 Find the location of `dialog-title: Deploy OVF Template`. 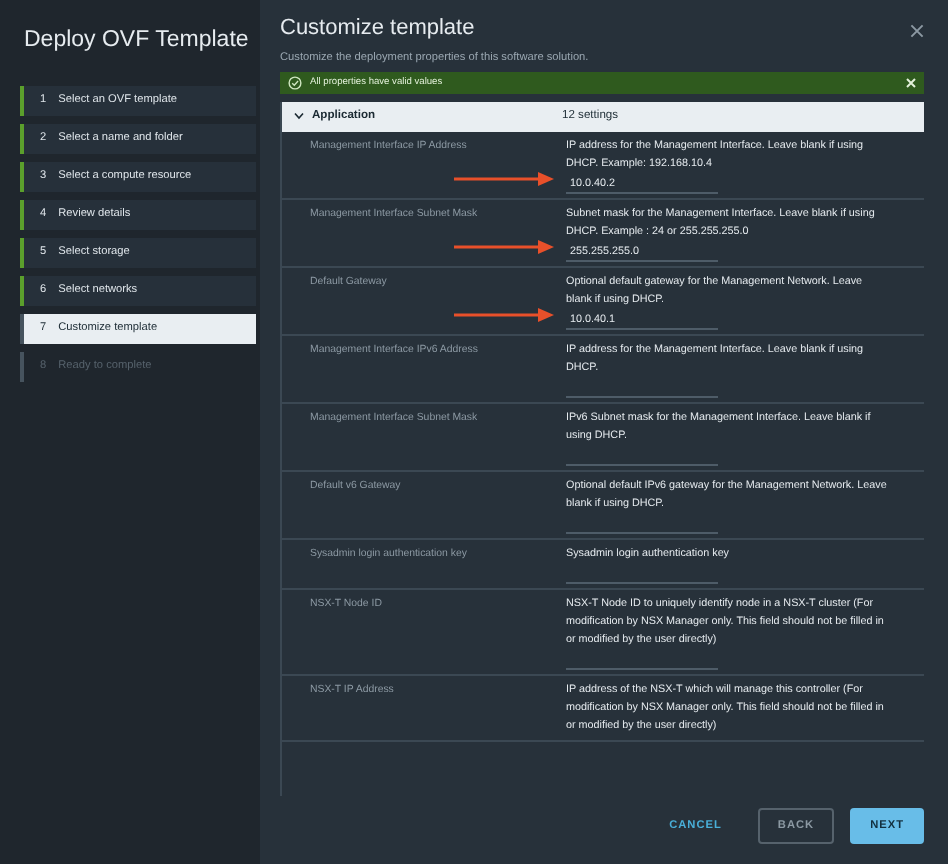

dialog-title: Deploy OVF Template is located at coordinates (137, 41).